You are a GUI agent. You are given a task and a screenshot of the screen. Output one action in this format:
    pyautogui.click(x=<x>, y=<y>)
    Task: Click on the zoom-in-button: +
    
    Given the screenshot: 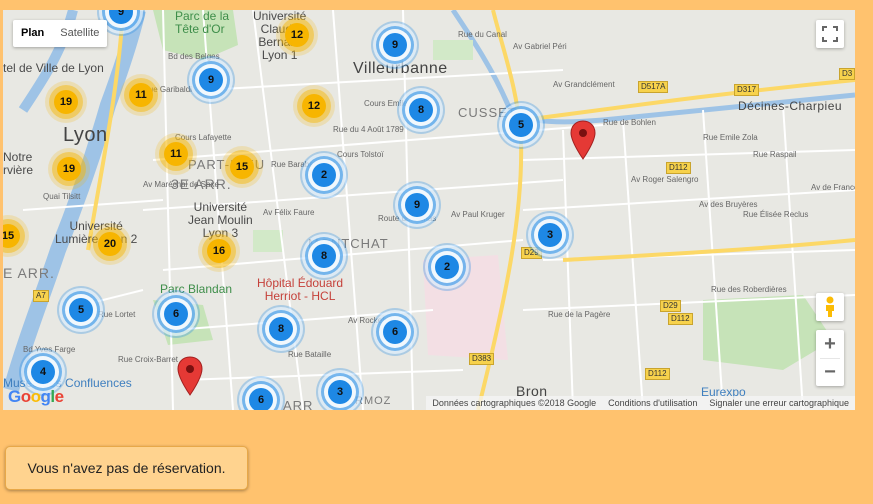 What is the action you would take?
    pyautogui.click(x=830, y=344)
    